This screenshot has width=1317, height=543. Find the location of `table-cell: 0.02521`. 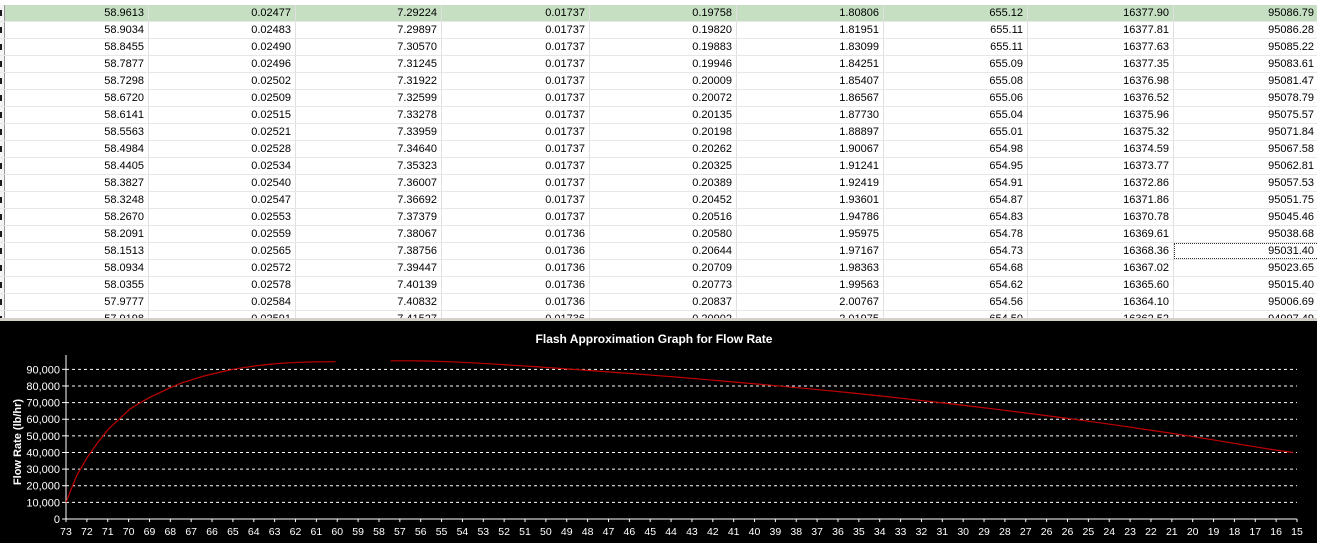

table-cell: 0.02521 is located at coordinates (222, 132).